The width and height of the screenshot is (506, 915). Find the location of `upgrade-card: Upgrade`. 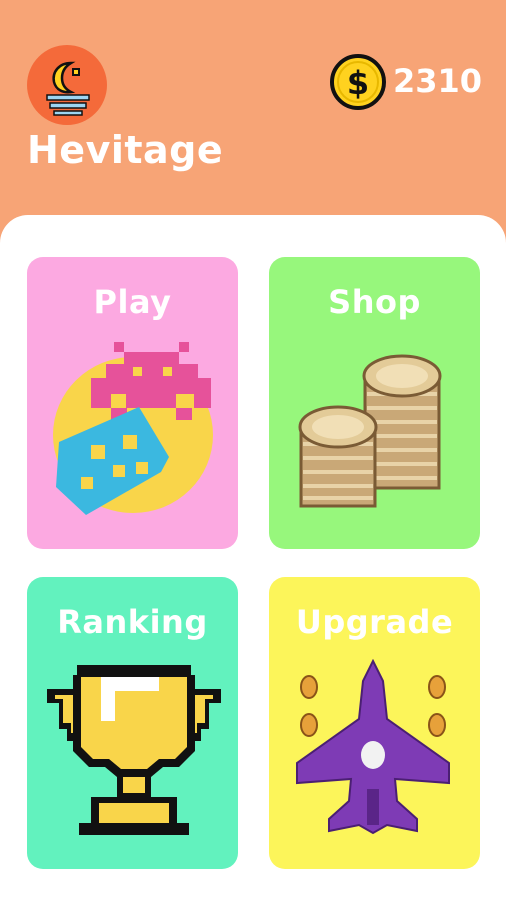

upgrade-card: Upgrade is located at coordinates (374, 723).